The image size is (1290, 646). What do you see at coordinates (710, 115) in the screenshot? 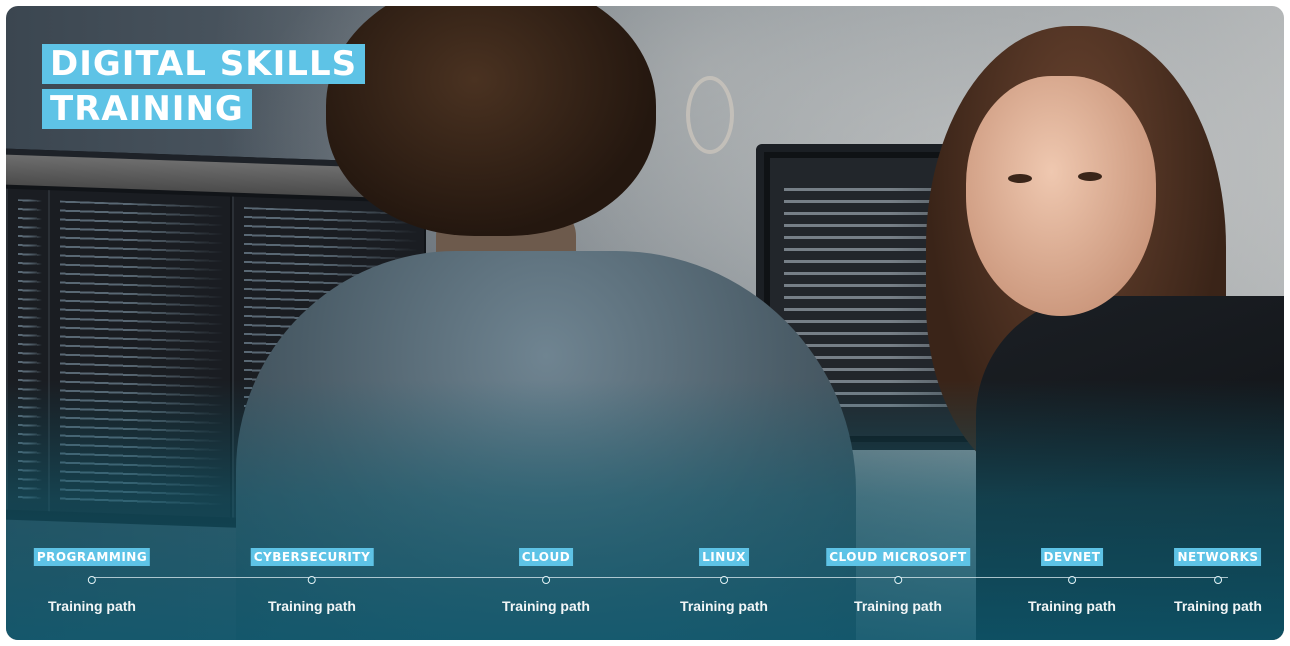
I see `glasses-arm` at bounding box center [710, 115].